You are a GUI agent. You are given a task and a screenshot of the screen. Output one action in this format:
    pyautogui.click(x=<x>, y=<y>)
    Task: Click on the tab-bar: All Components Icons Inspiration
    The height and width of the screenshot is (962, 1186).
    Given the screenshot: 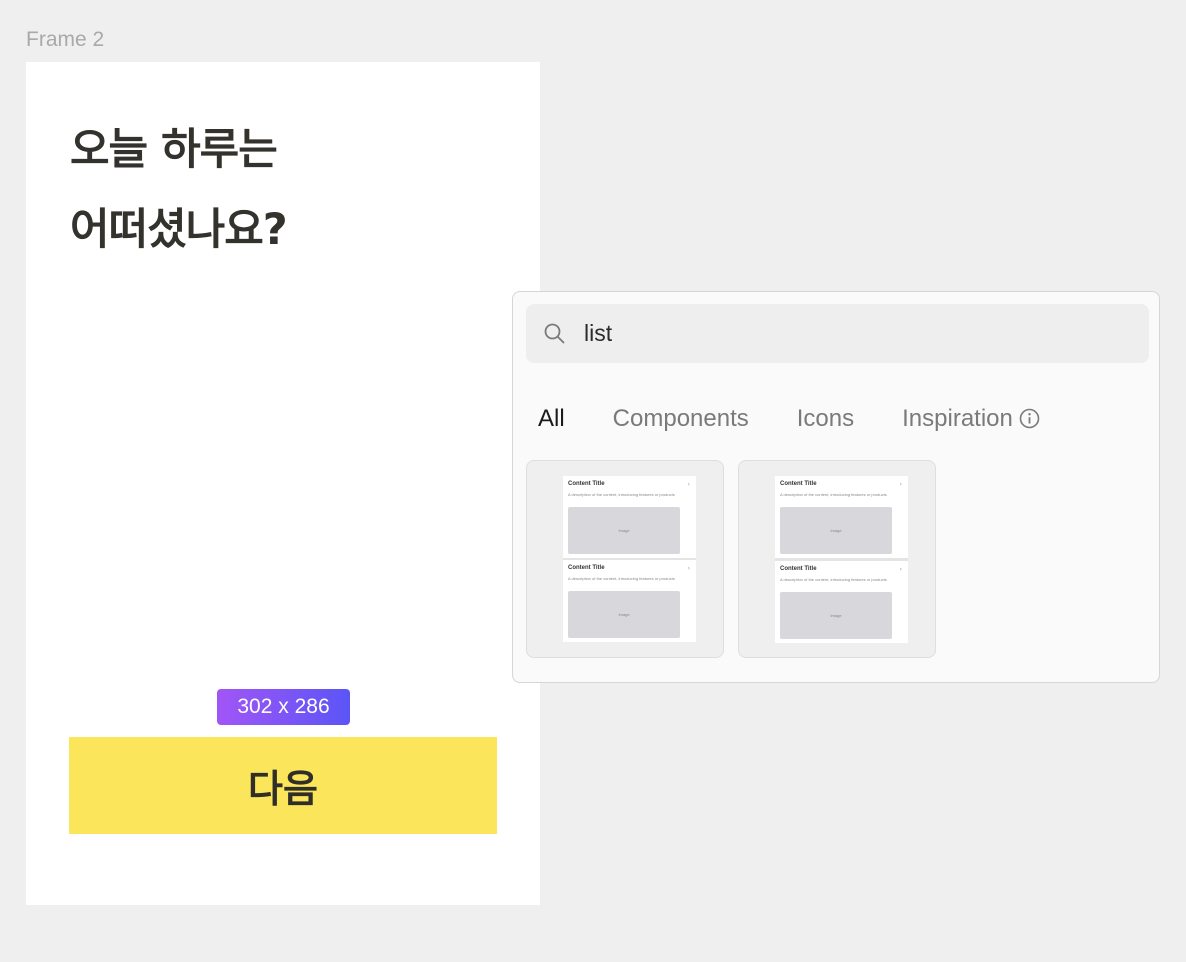 What is the action you would take?
    pyautogui.click(x=813, y=419)
    